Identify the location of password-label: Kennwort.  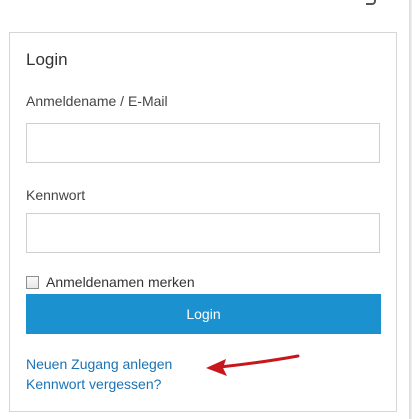
(56, 195).